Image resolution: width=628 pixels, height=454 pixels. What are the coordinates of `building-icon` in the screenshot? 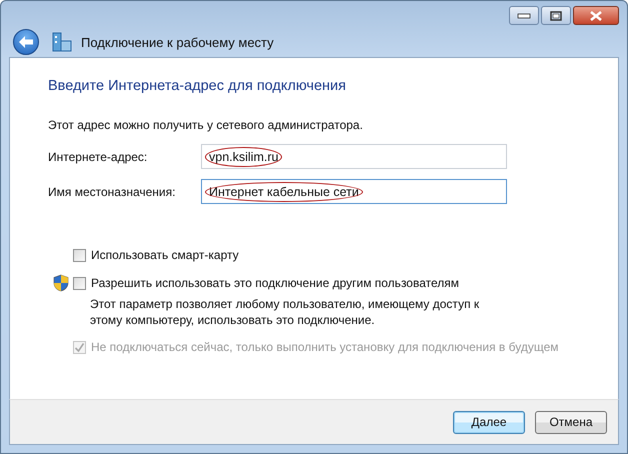 It's located at (62, 42).